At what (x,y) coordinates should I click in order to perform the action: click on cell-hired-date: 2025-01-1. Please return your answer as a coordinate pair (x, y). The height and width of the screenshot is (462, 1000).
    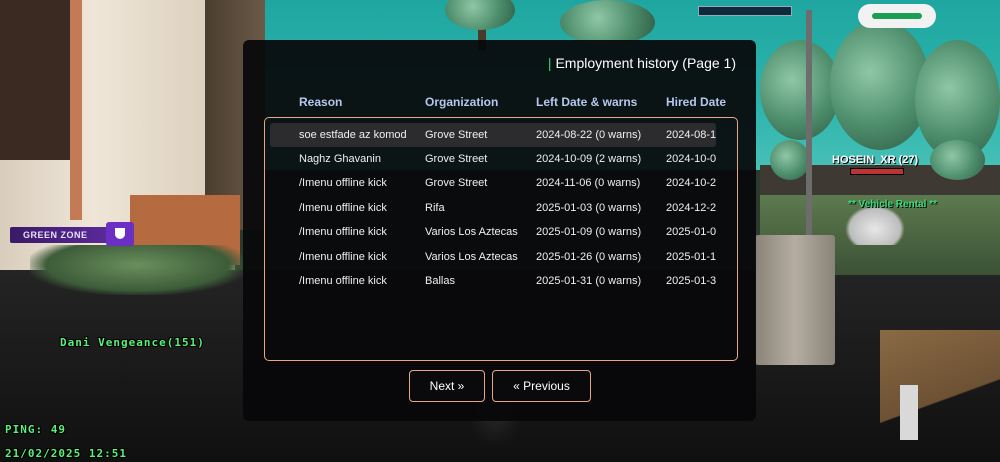
    Looking at the image, I should click on (691, 257).